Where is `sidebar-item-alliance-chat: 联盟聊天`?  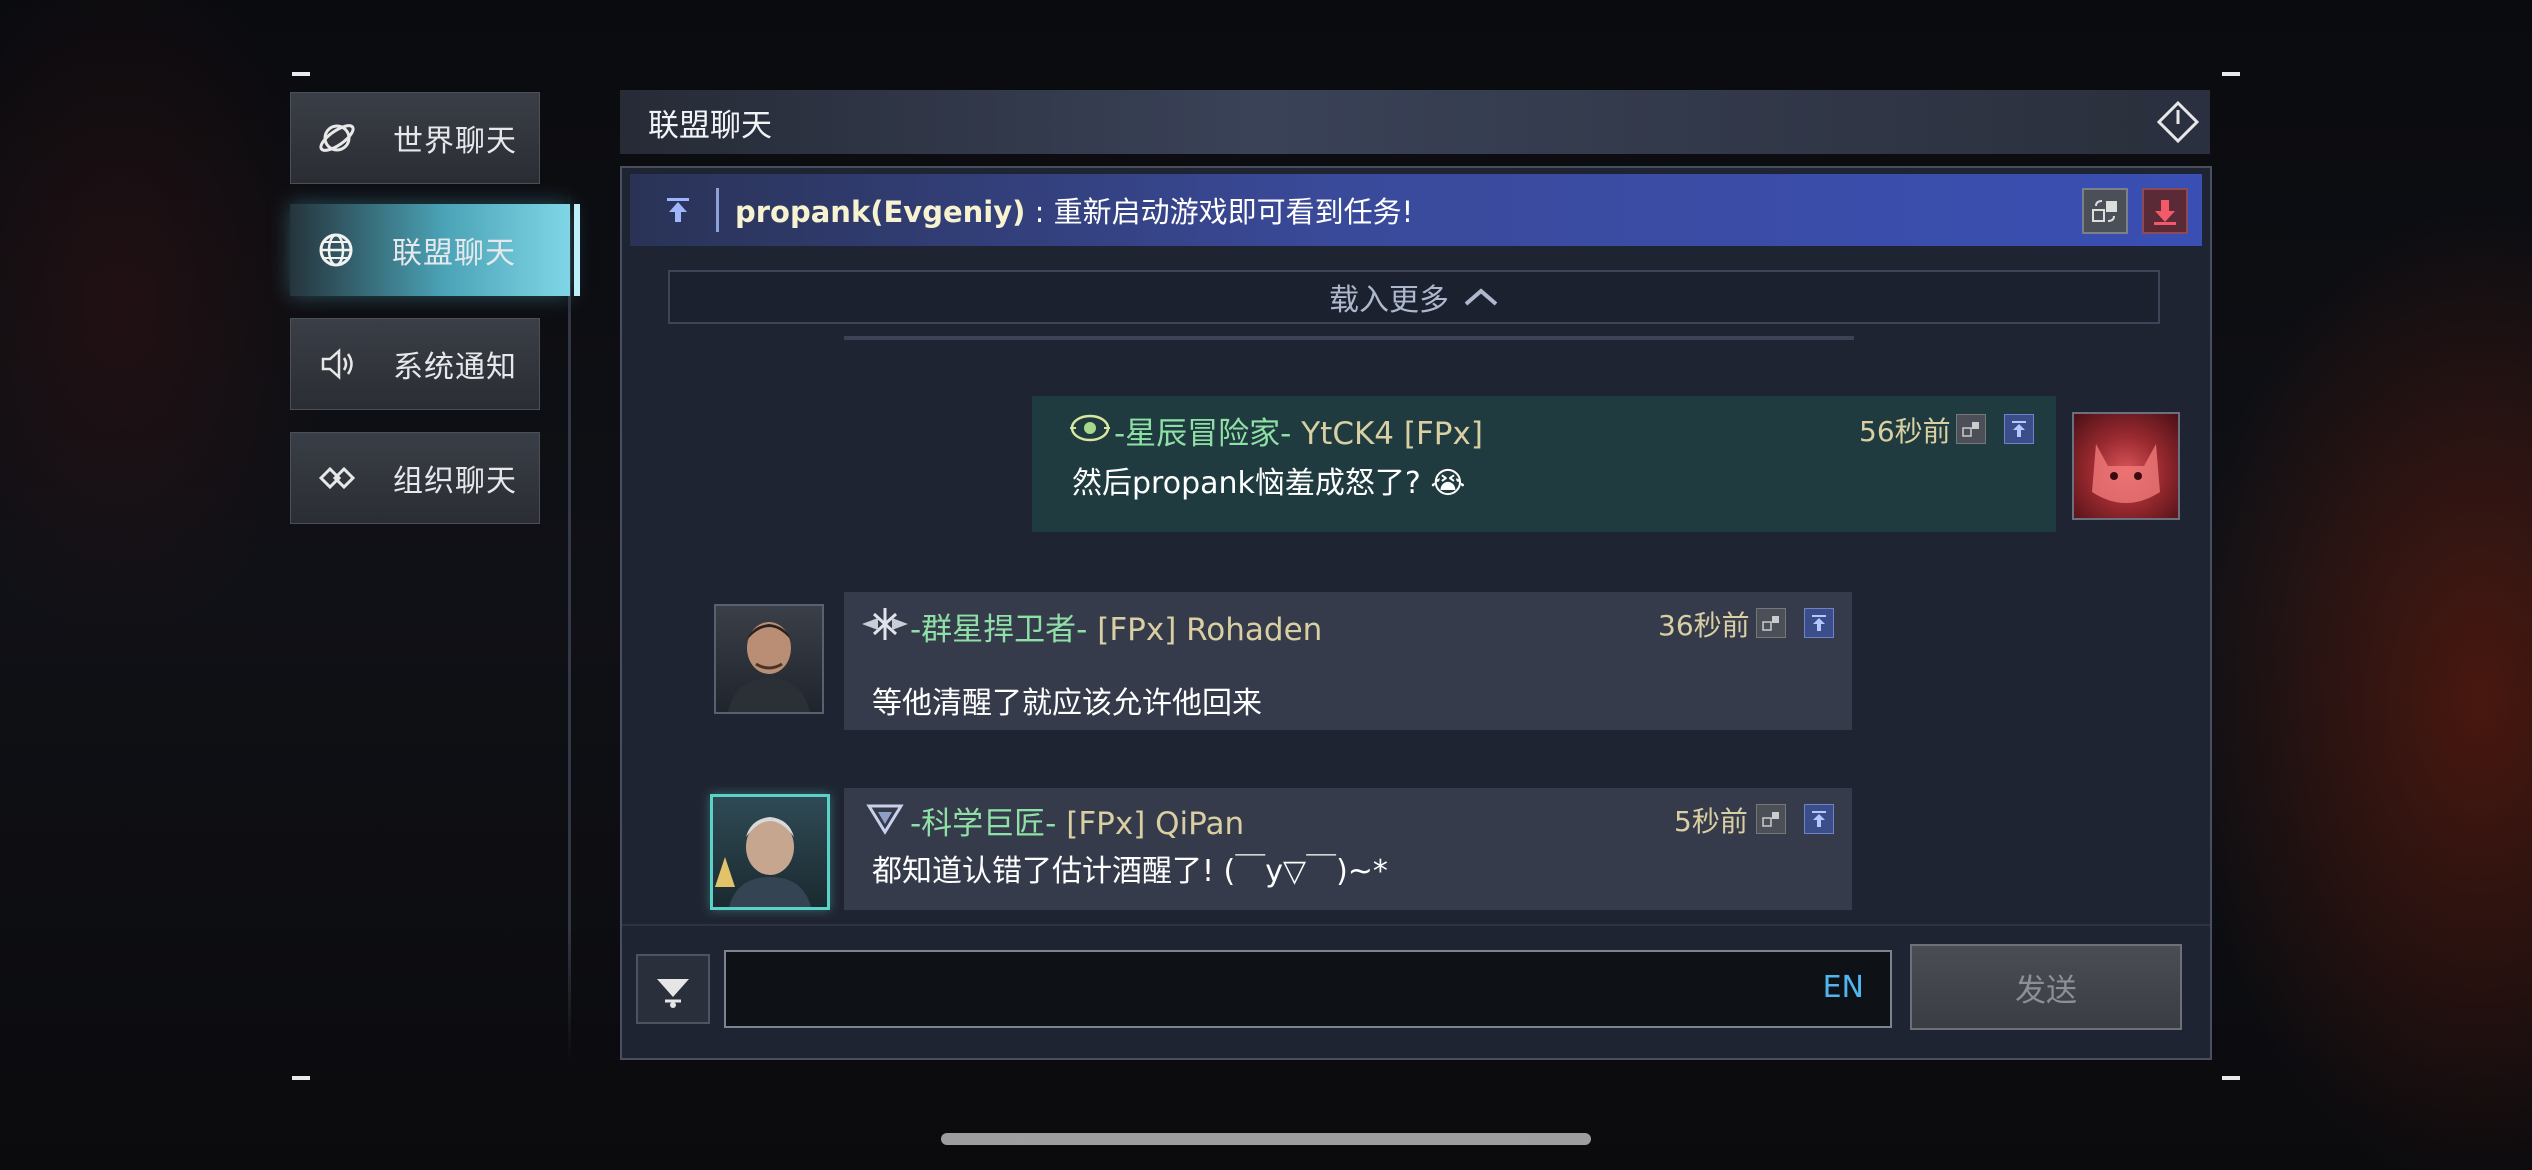
sidebar-item-alliance-chat: 联盟聊天 is located at coordinates (435, 250).